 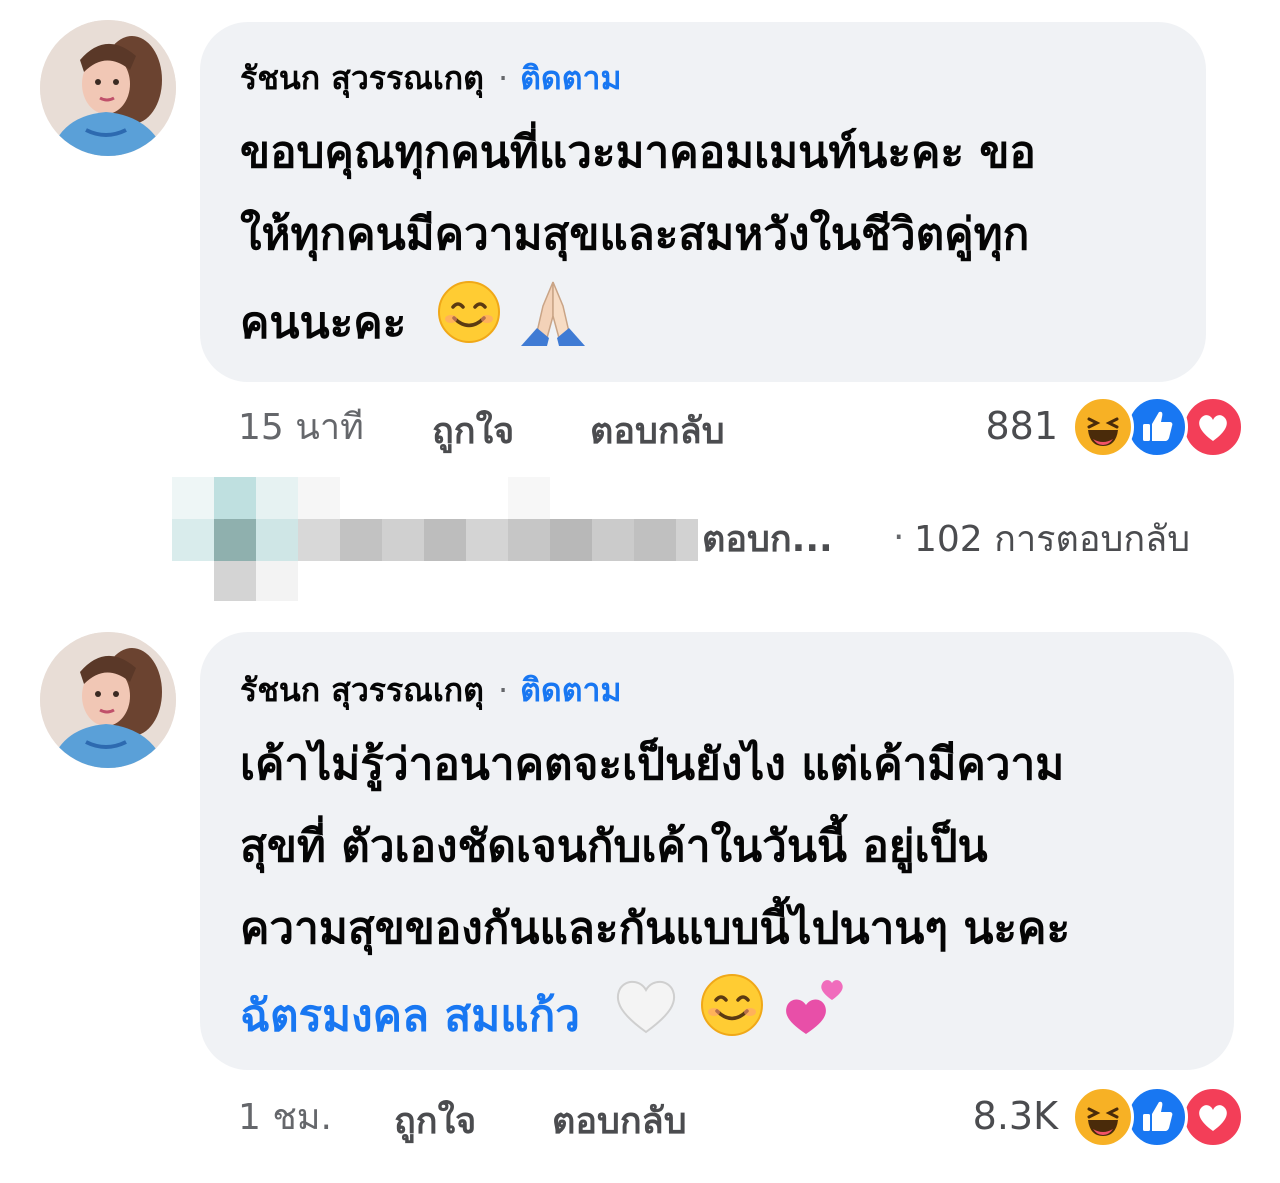 What do you see at coordinates (817, 1018) in the screenshot?
I see `two-hearts-emoji` at bounding box center [817, 1018].